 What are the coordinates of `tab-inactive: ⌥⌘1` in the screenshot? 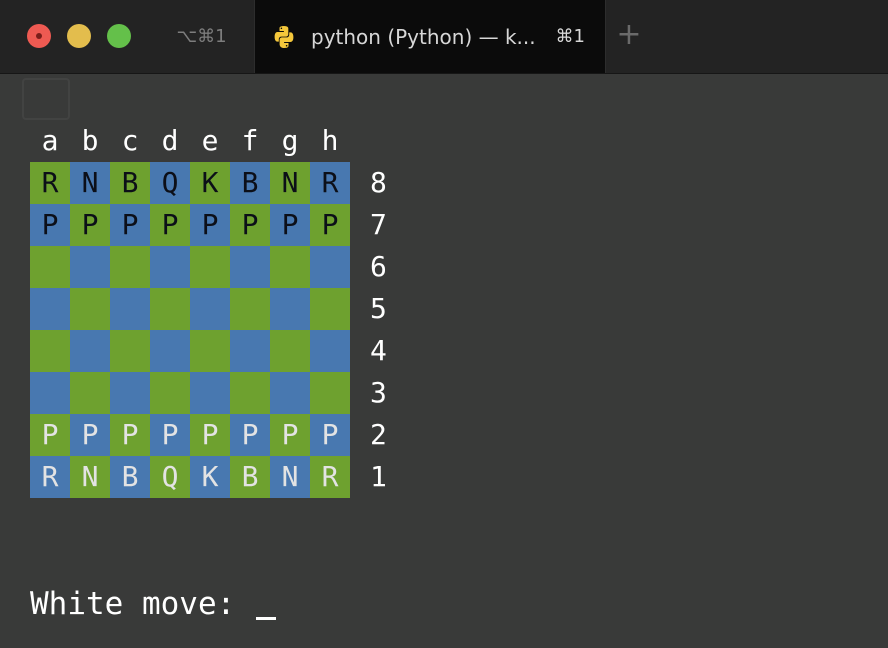 It's located at (201, 36).